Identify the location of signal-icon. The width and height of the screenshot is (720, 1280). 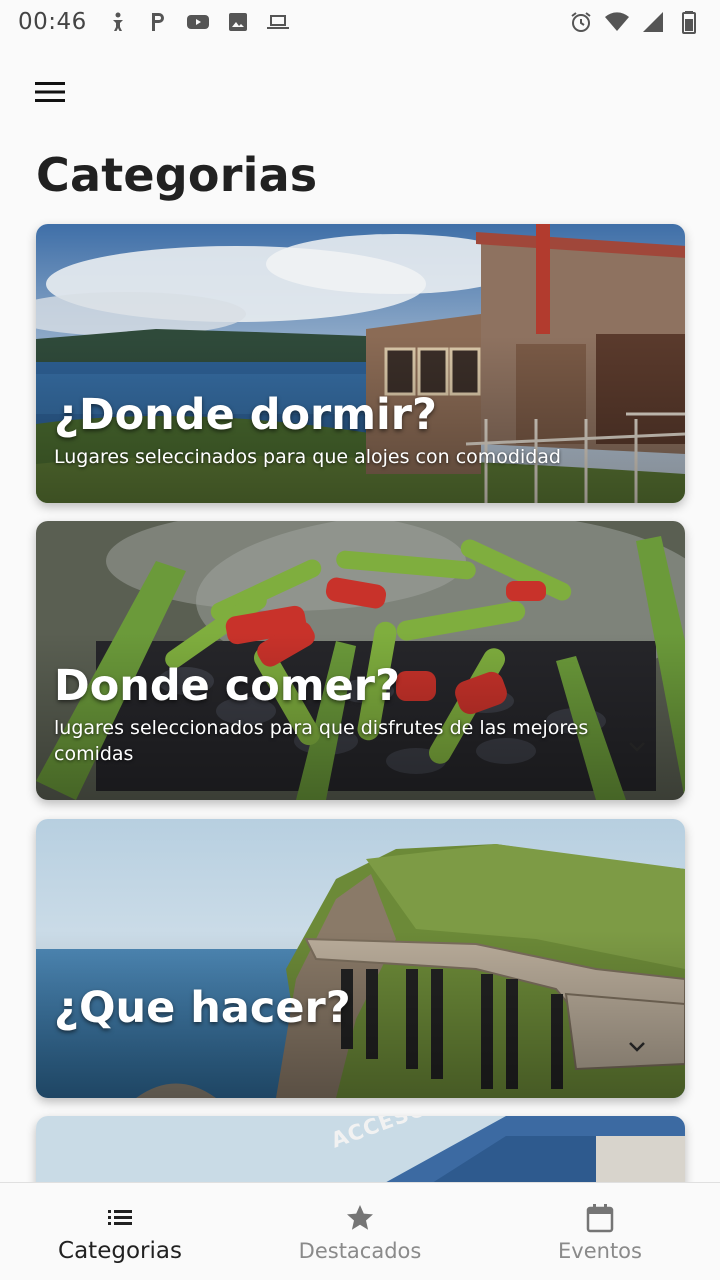
(653, 22).